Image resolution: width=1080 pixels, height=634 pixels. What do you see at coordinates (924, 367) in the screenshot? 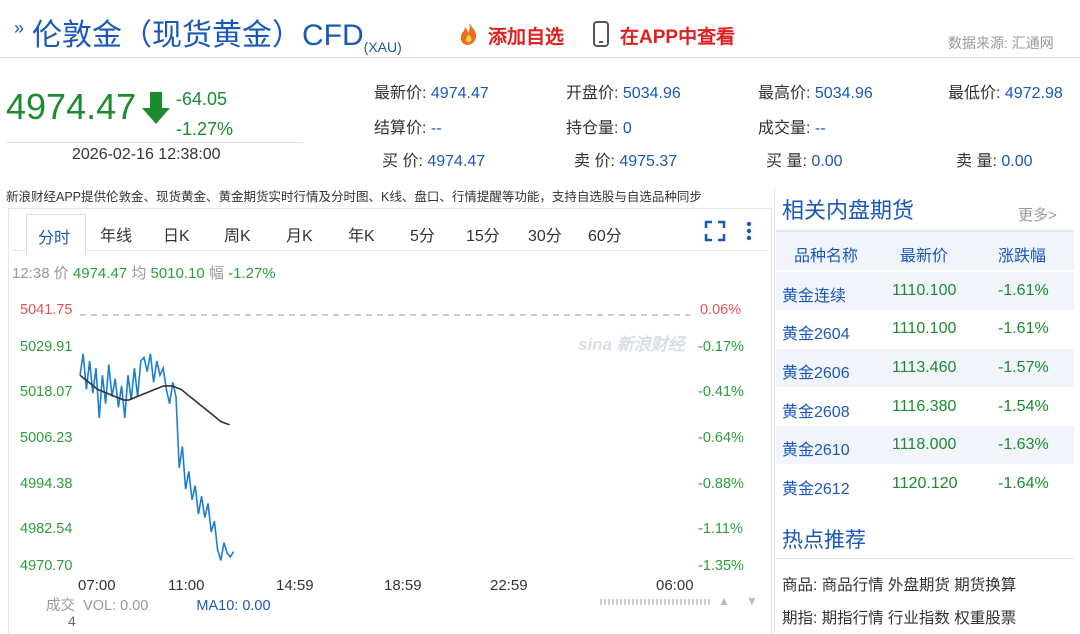
I see `row-2-price: 1113.460` at bounding box center [924, 367].